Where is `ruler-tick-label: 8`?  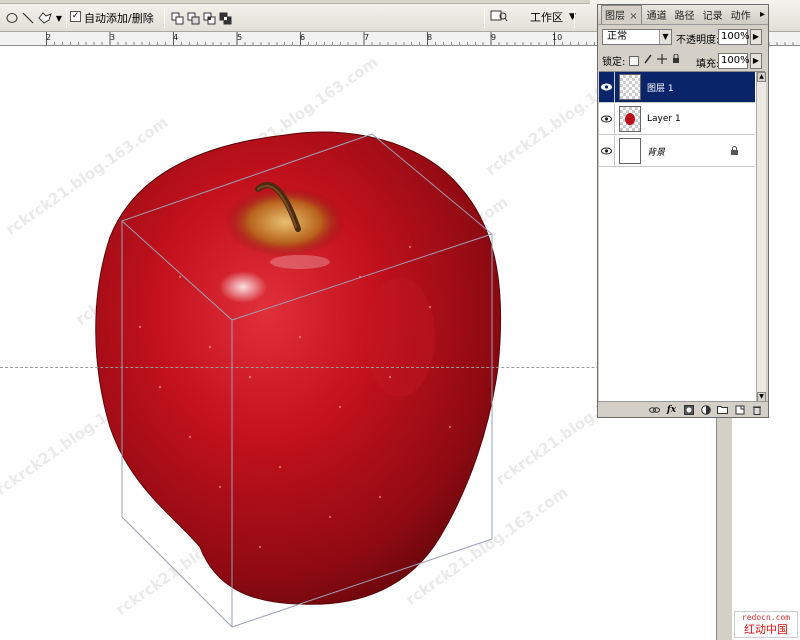 ruler-tick-label: 8 is located at coordinates (430, 37).